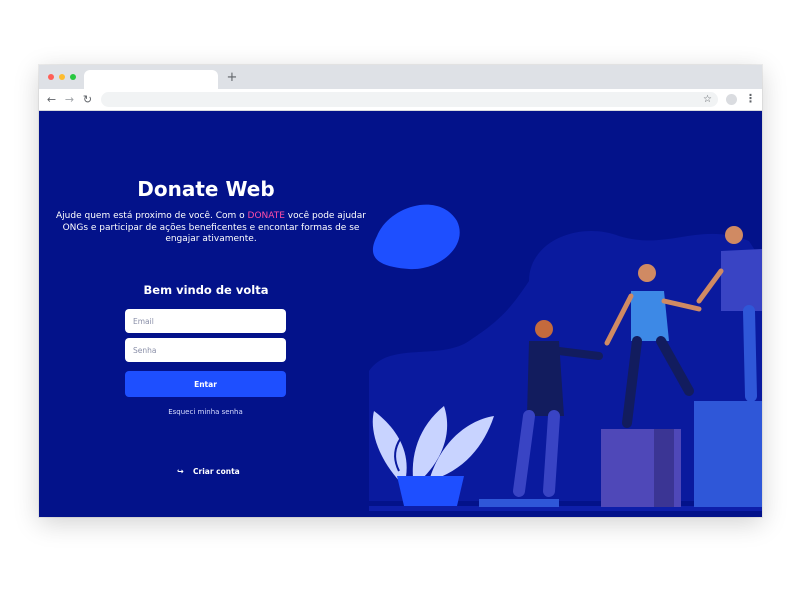 This screenshot has height=600, width=800. Describe the element at coordinates (731, 99) in the screenshot. I see `profile-avatar` at that location.